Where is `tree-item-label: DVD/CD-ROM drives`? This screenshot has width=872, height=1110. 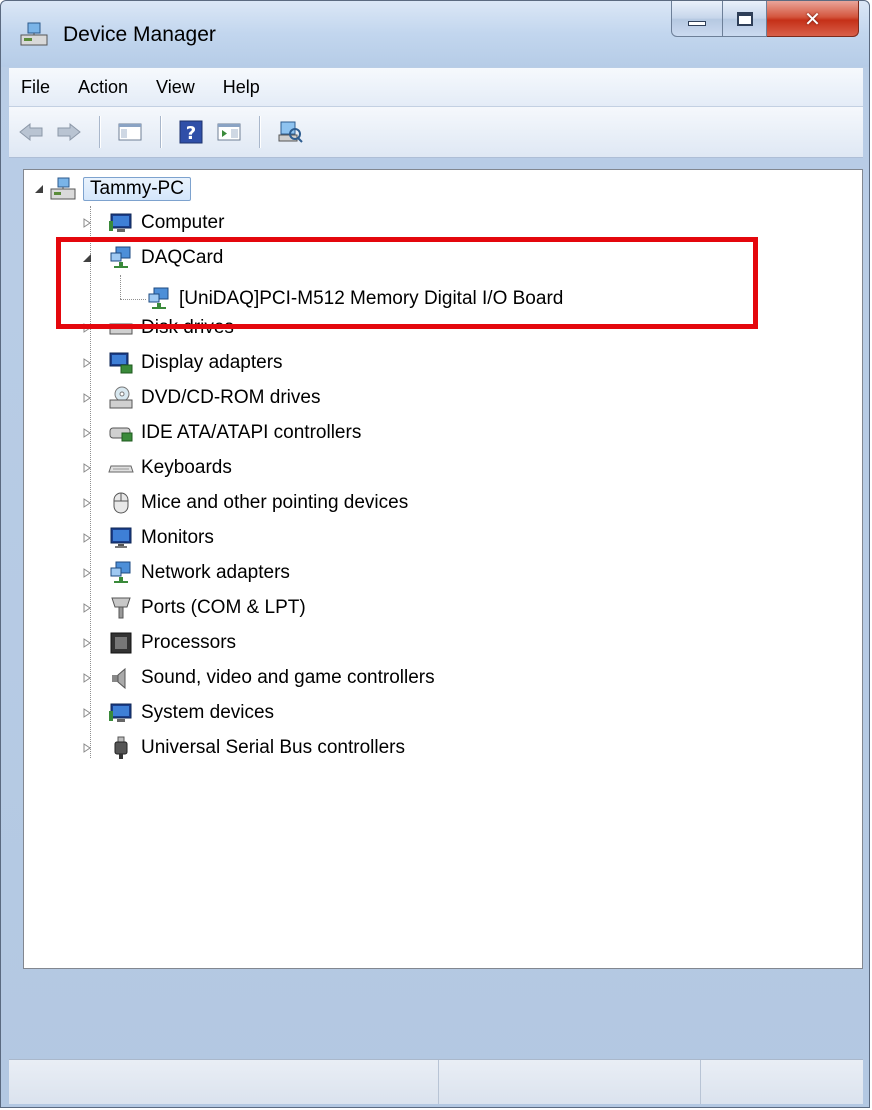 tree-item-label: DVD/CD-ROM drives is located at coordinates (231, 397).